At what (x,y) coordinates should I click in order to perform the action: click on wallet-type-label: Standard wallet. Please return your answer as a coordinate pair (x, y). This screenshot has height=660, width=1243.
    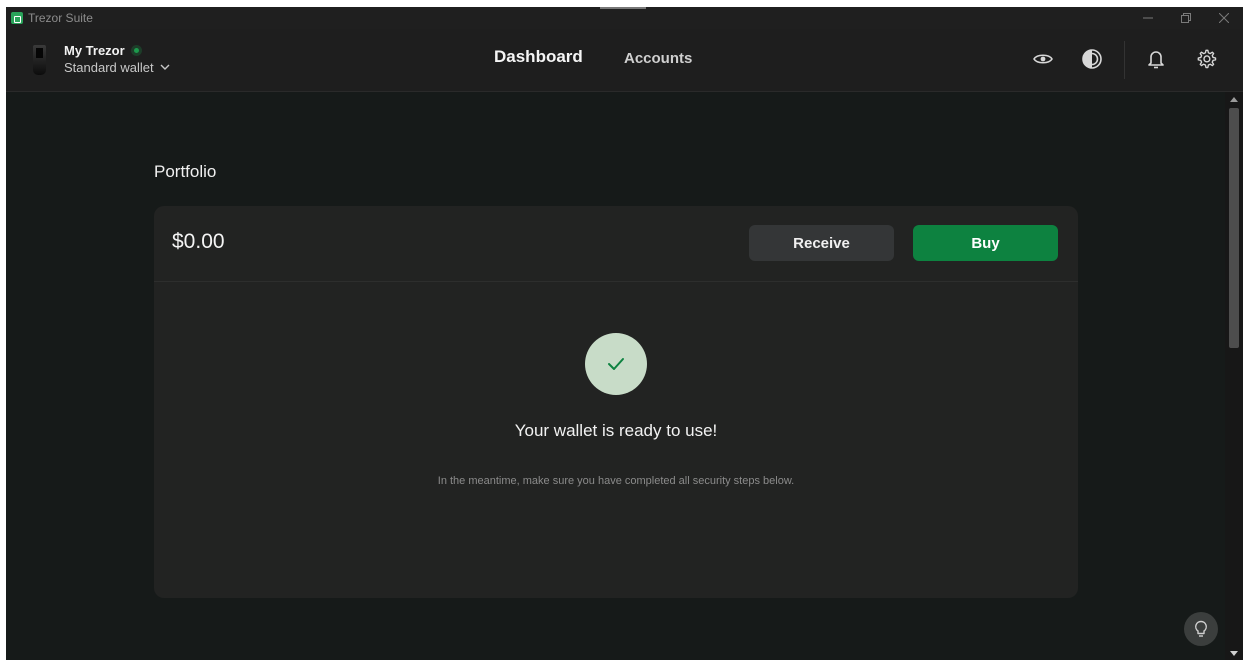
    Looking at the image, I should click on (109, 67).